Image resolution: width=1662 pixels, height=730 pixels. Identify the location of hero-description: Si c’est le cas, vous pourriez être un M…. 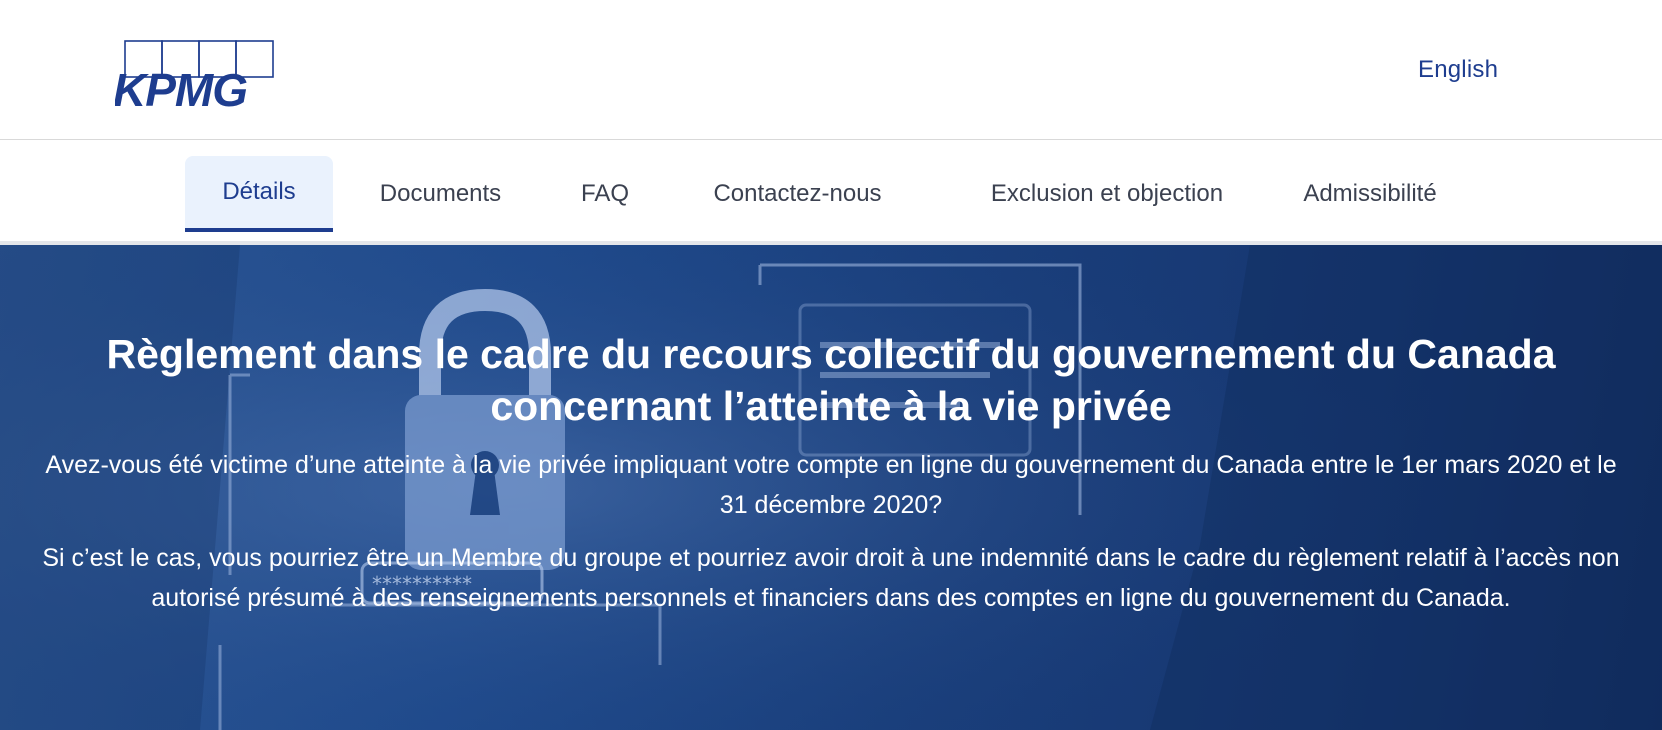
(831, 578).